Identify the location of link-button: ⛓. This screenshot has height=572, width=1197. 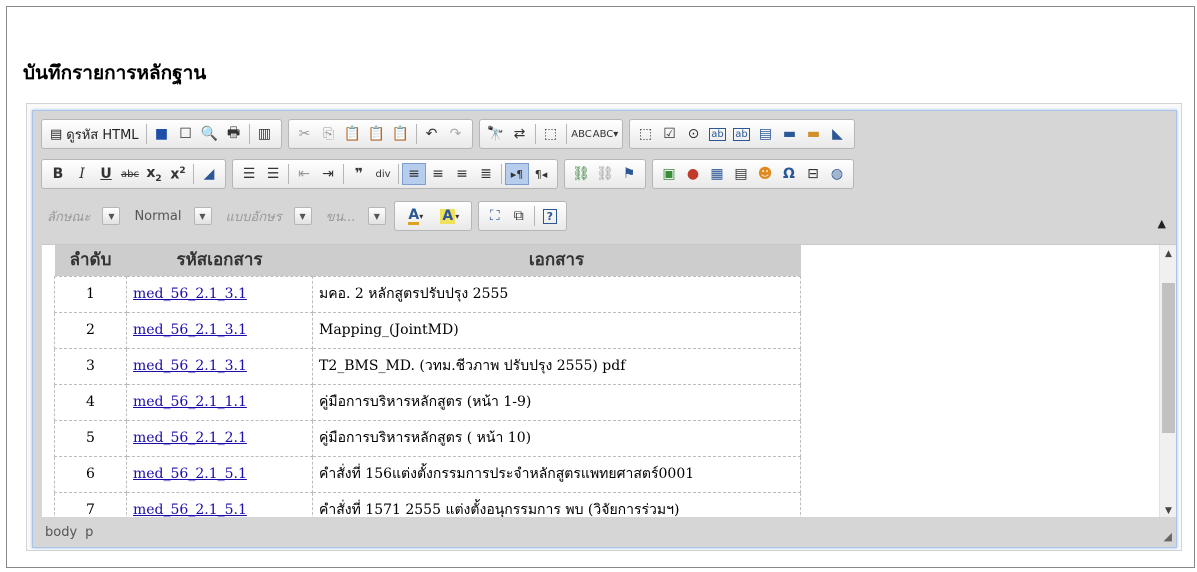
(581, 174).